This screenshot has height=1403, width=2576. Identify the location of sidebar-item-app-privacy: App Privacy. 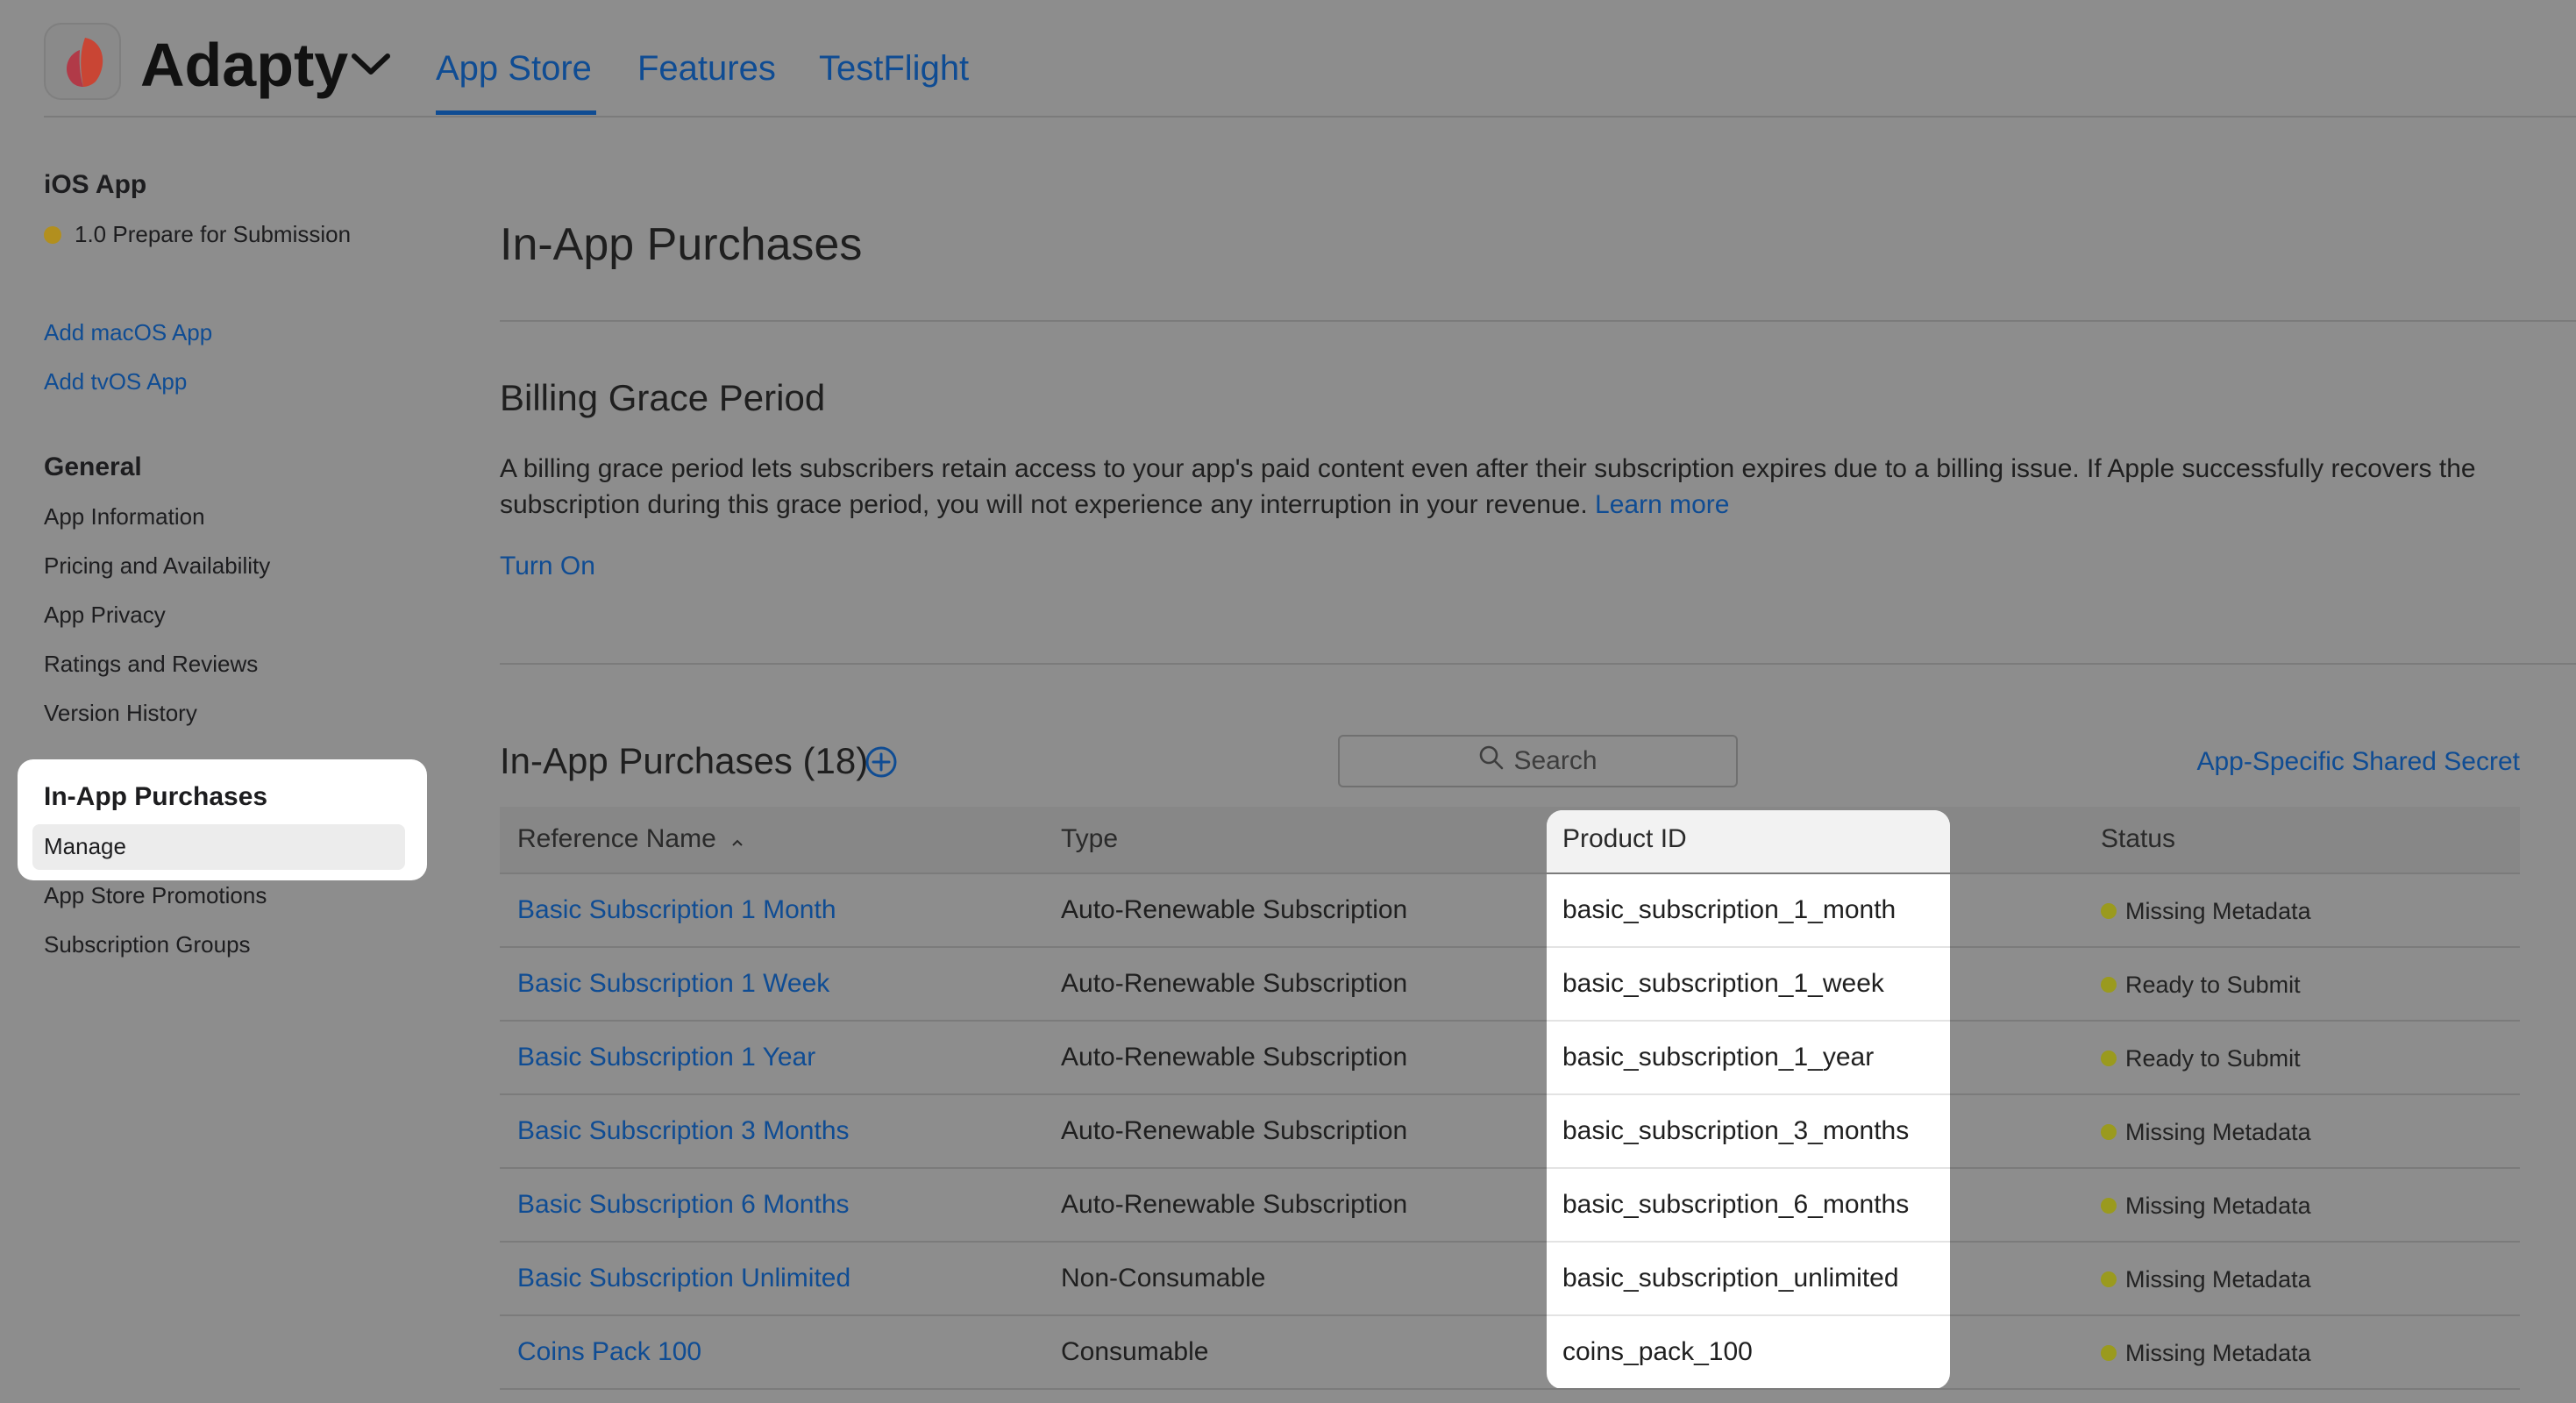
(105, 615).